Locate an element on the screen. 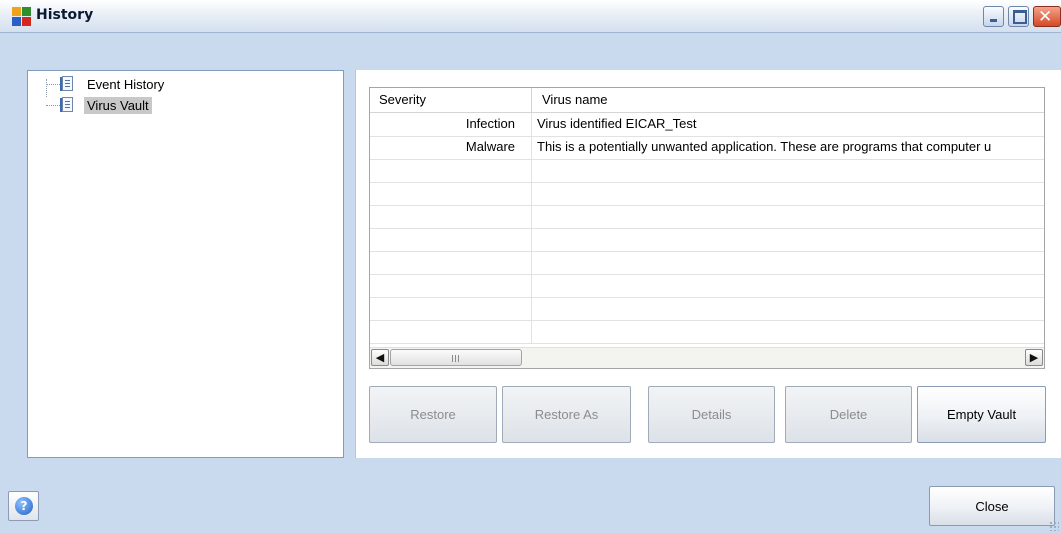 Image resolution: width=1061 pixels, height=533 pixels. severity-cell: Malware is located at coordinates (451, 147).